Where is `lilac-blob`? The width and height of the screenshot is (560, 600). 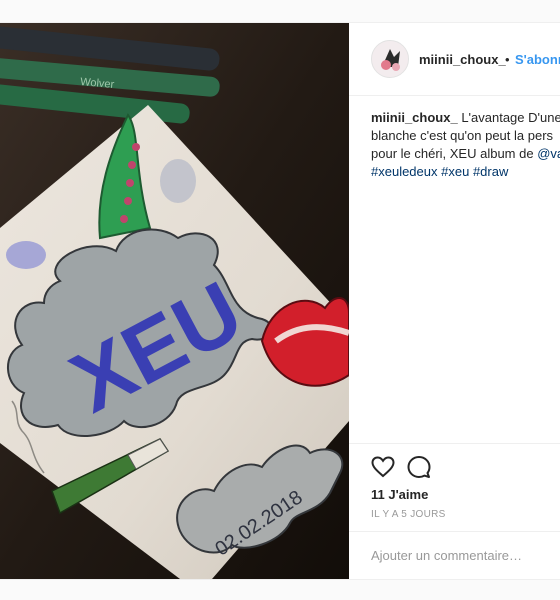
lilac-blob is located at coordinates (26, 255).